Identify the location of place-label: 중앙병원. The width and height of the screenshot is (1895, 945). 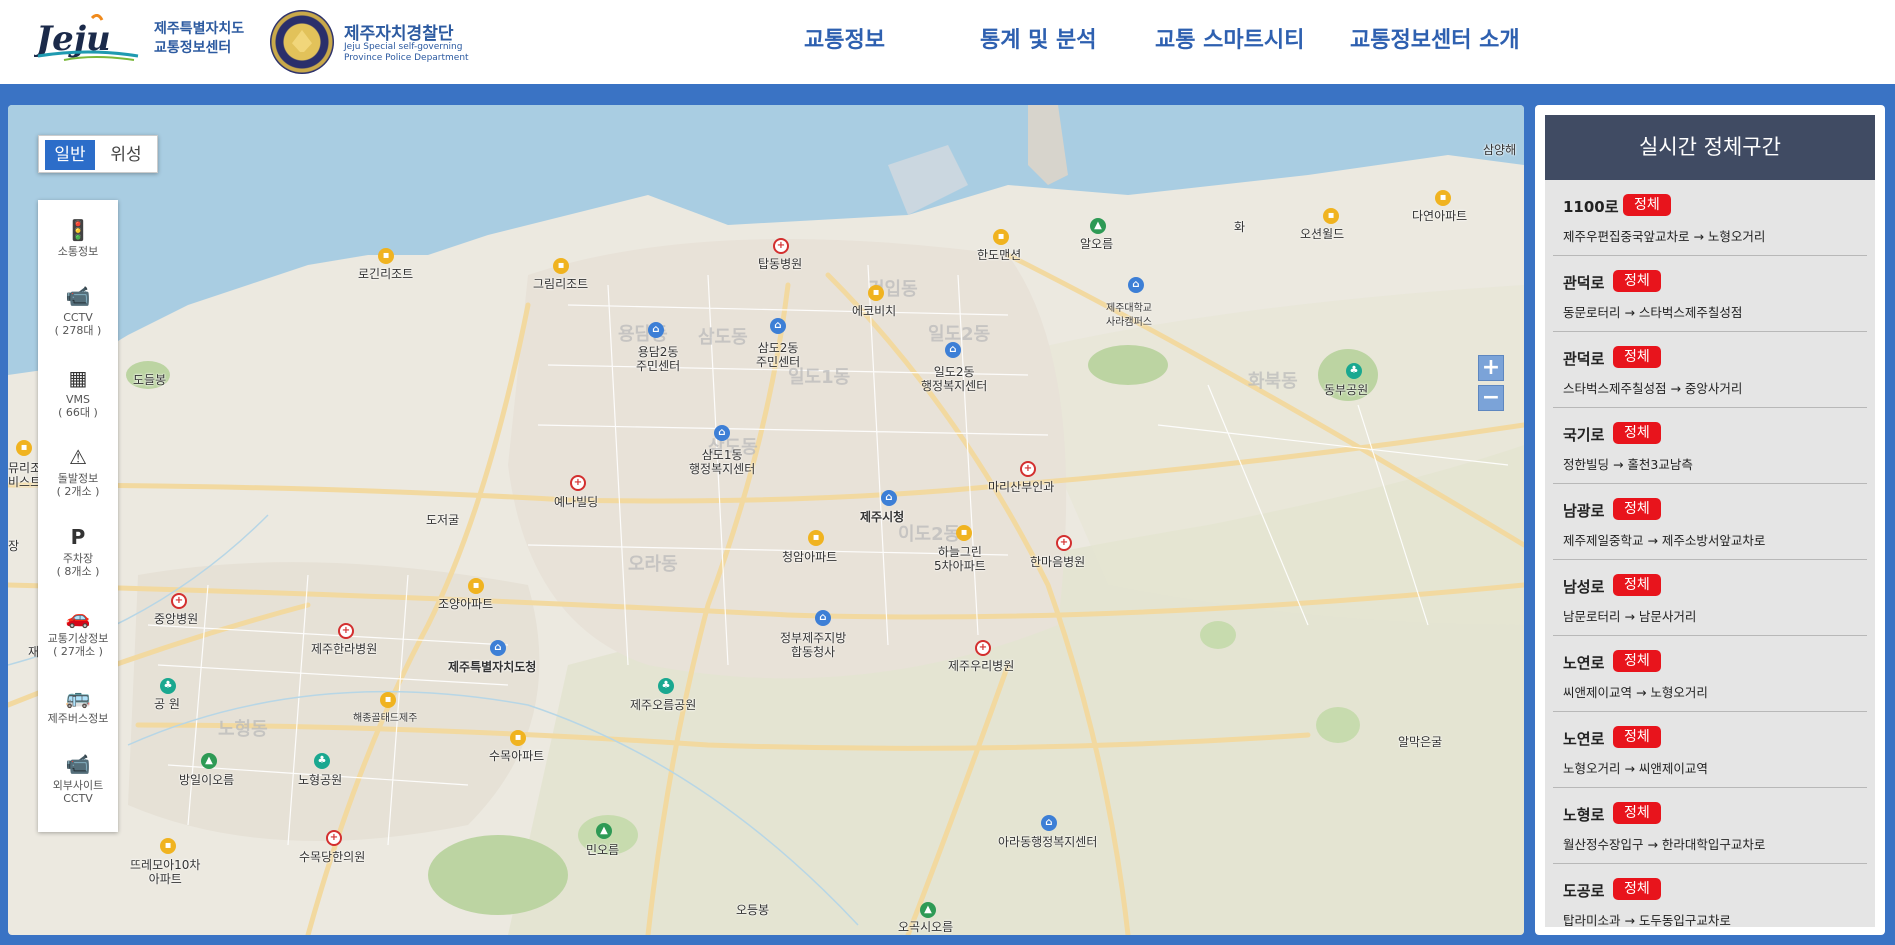
(176, 619).